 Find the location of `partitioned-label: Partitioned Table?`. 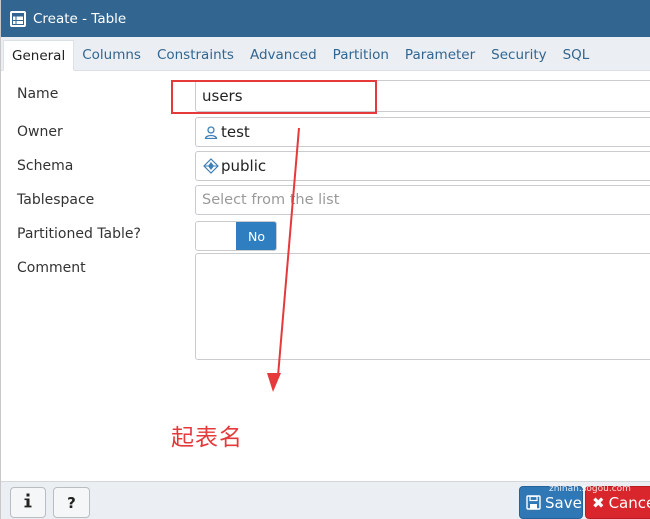

partitioned-label: Partitioned Table? is located at coordinates (79, 234).